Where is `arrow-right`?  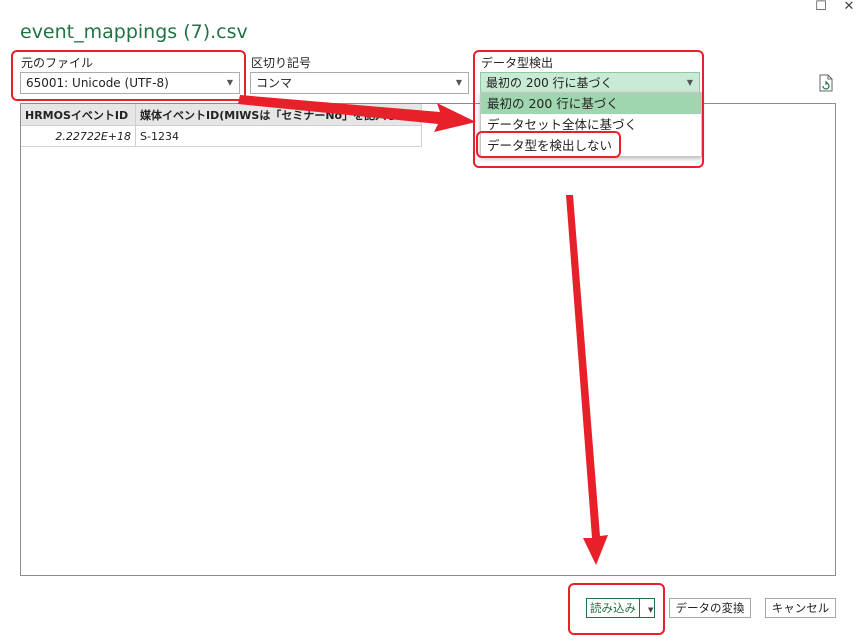
arrow-right is located at coordinates (357, 113).